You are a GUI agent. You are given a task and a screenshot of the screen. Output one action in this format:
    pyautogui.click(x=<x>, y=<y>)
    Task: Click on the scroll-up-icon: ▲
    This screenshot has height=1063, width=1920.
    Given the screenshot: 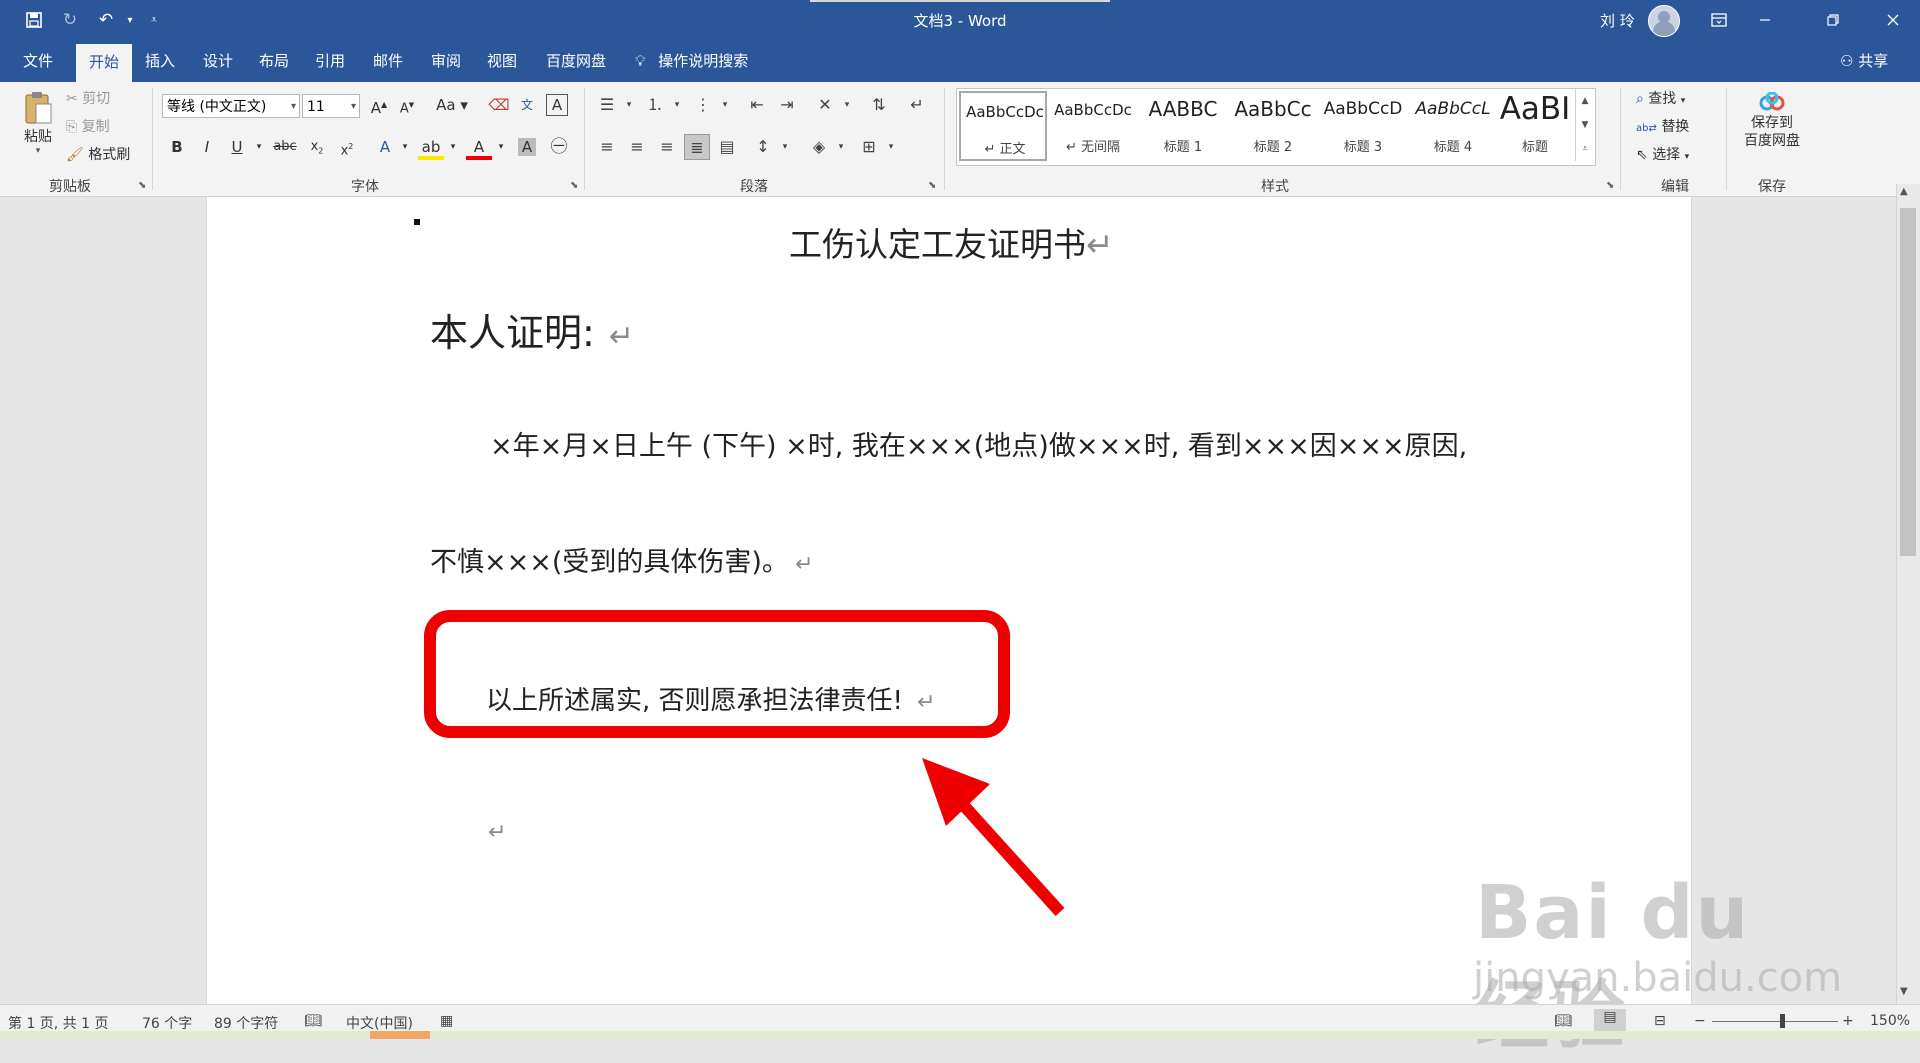 What is the action you would take?
    pyautogui.click(x=1904, y=191)
    